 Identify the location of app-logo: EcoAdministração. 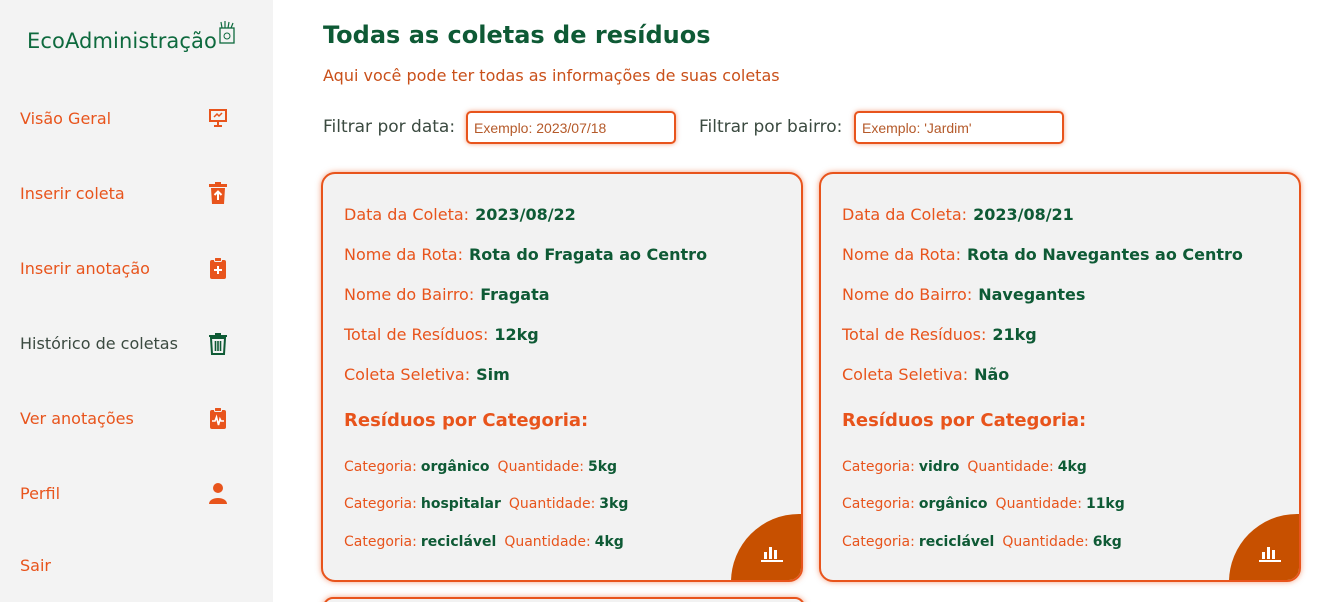
(122, 41).